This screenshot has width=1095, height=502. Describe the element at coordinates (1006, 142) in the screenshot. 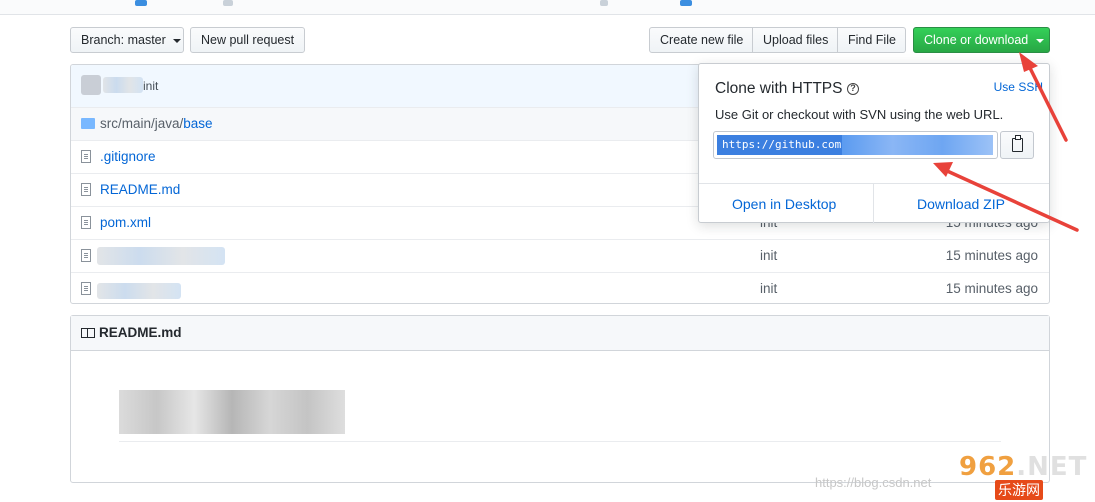

I see `annotation-arrows` at that location.